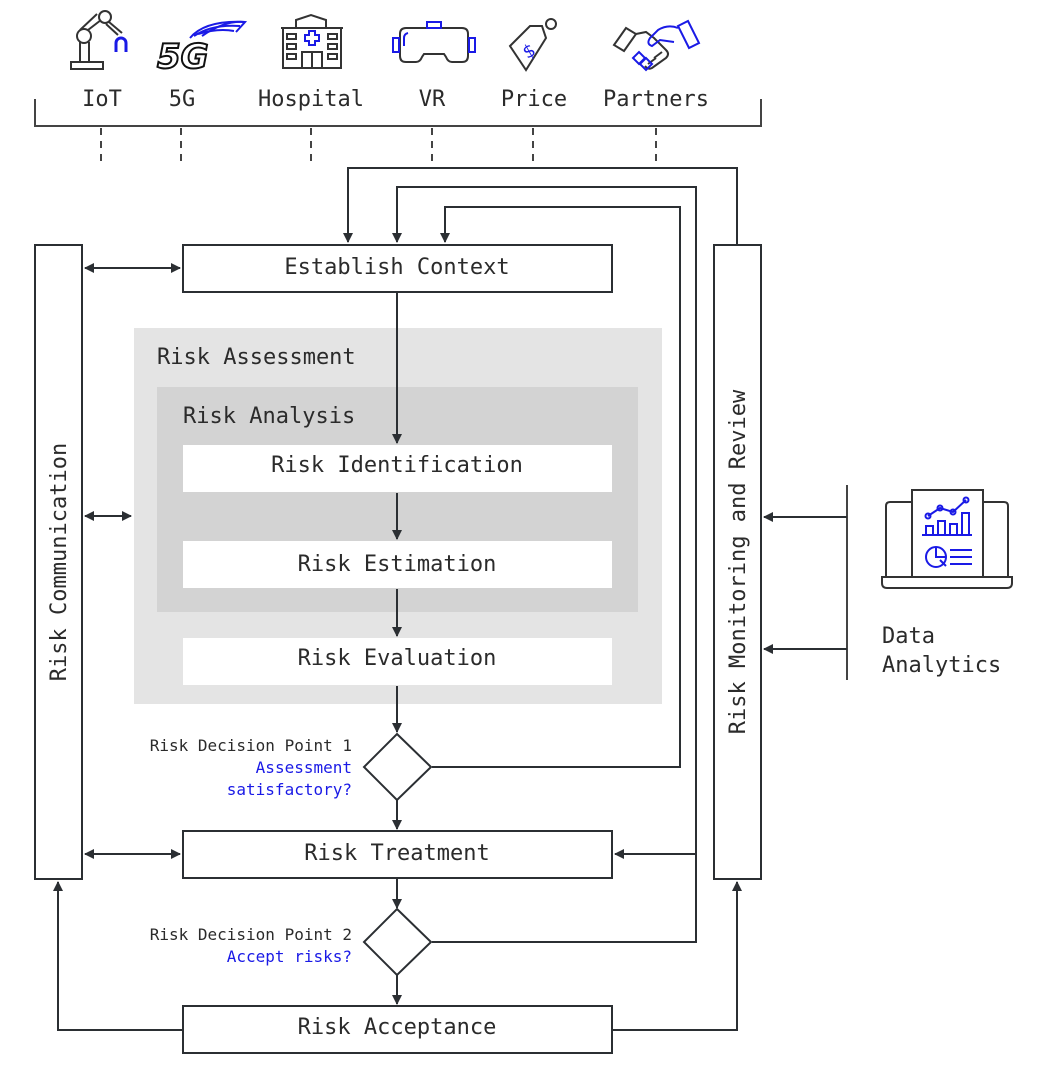 This screenshot has width=1046, height=1080. Describe the element at coordinates (312, 41) in the screenshot. I see `hospital-icon` at that location.